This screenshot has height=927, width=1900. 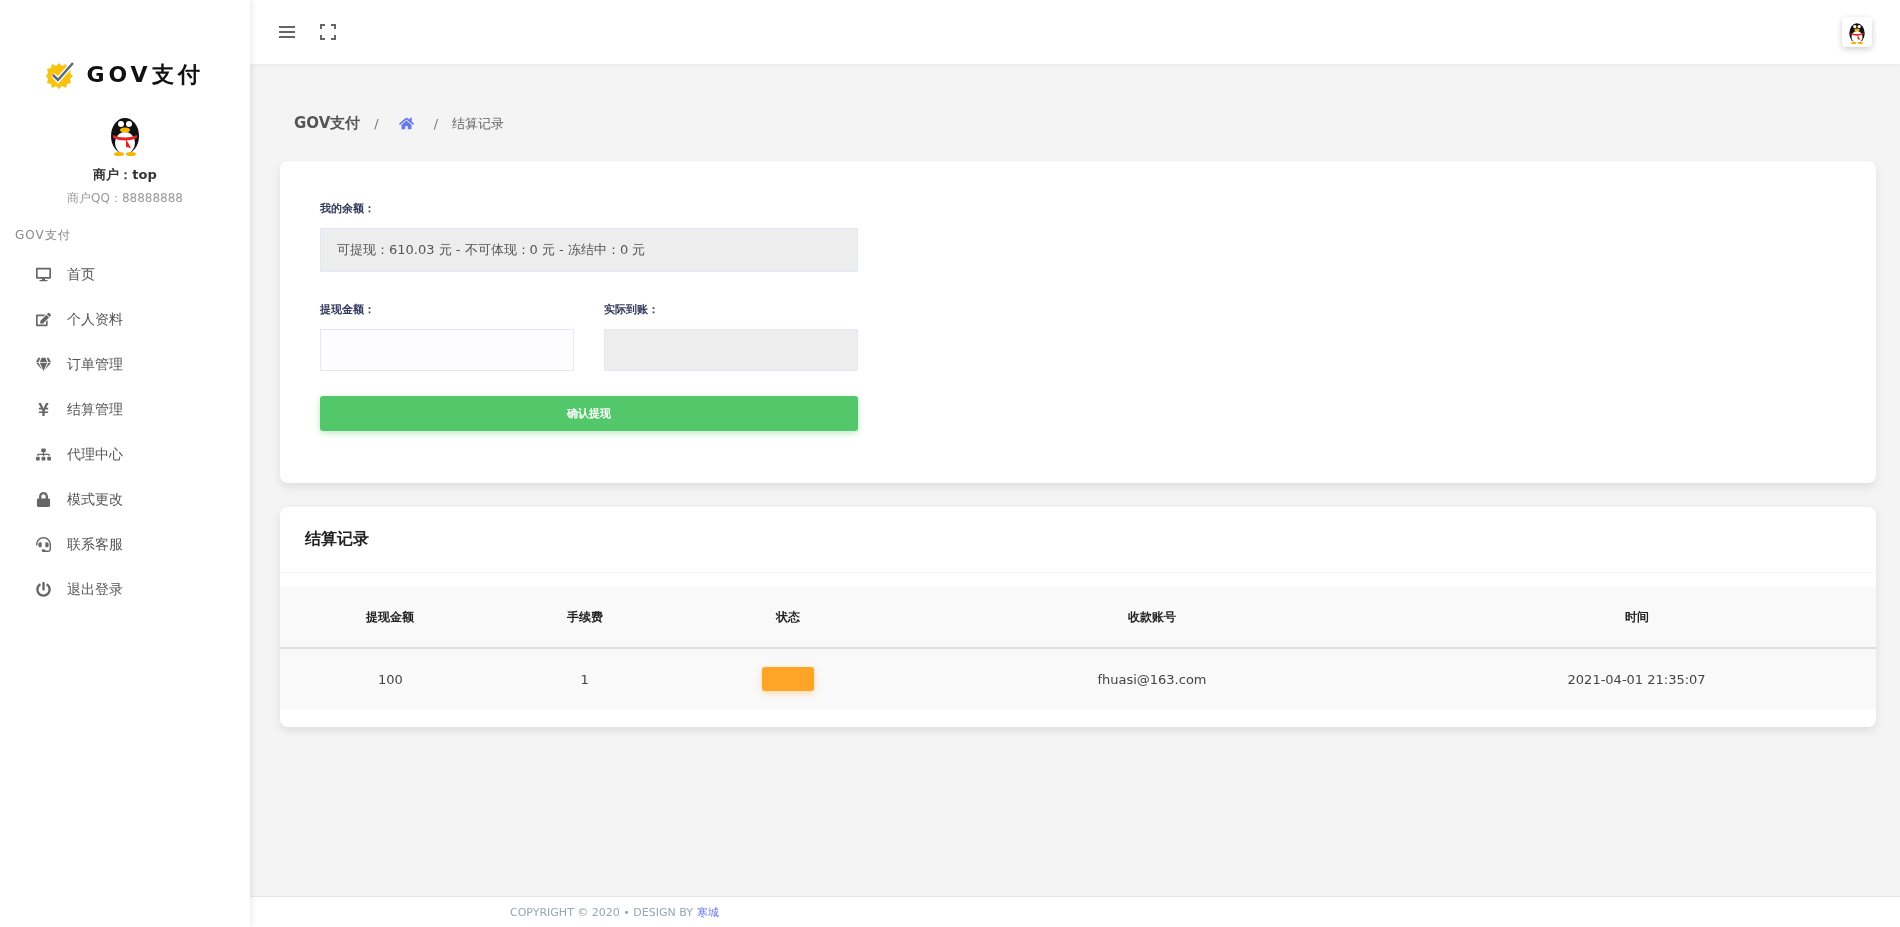 What do you see at coordinates (125, 319) in the screenshot?
I see `sidebar-item: 个人资料` at bounding box center [125, 319].